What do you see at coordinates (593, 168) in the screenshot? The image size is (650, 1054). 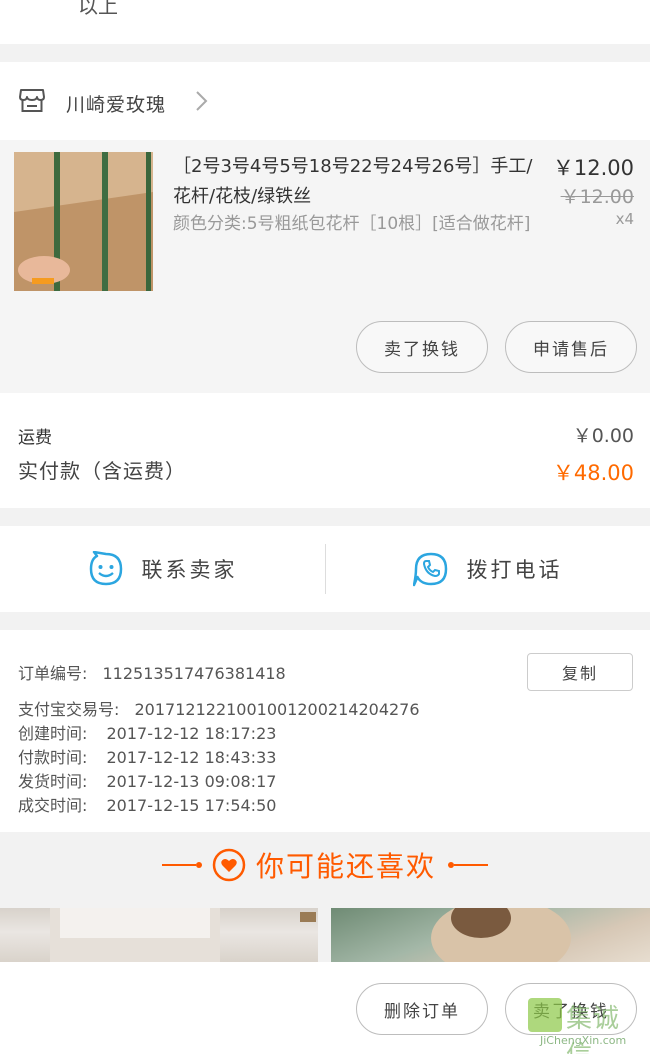 I see `product-price: ￥12.00` at bounding box center [593, 168].